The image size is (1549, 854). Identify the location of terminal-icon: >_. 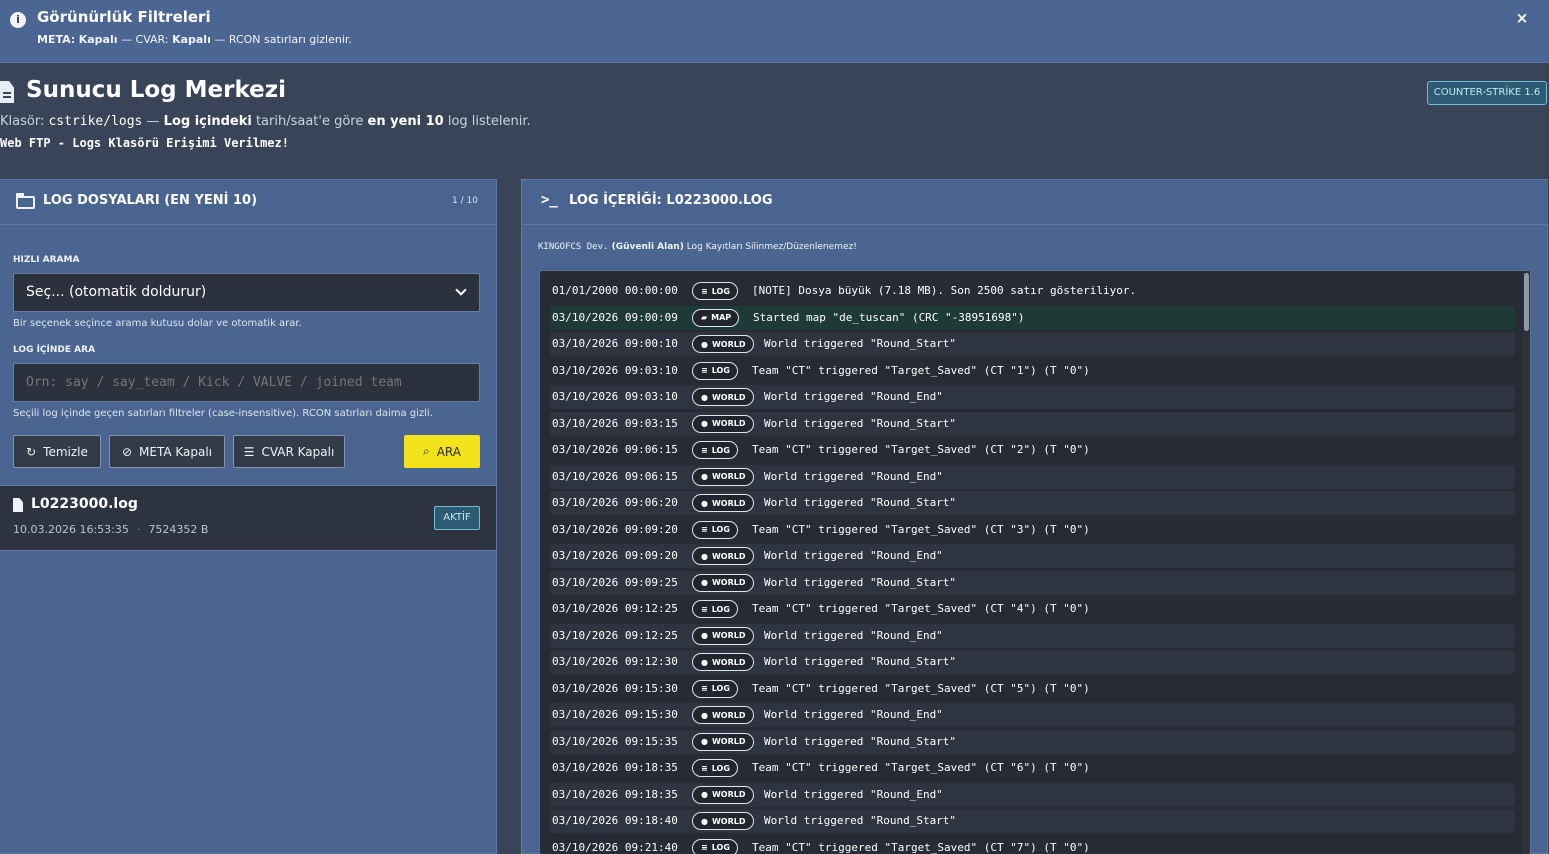
(549, 200).